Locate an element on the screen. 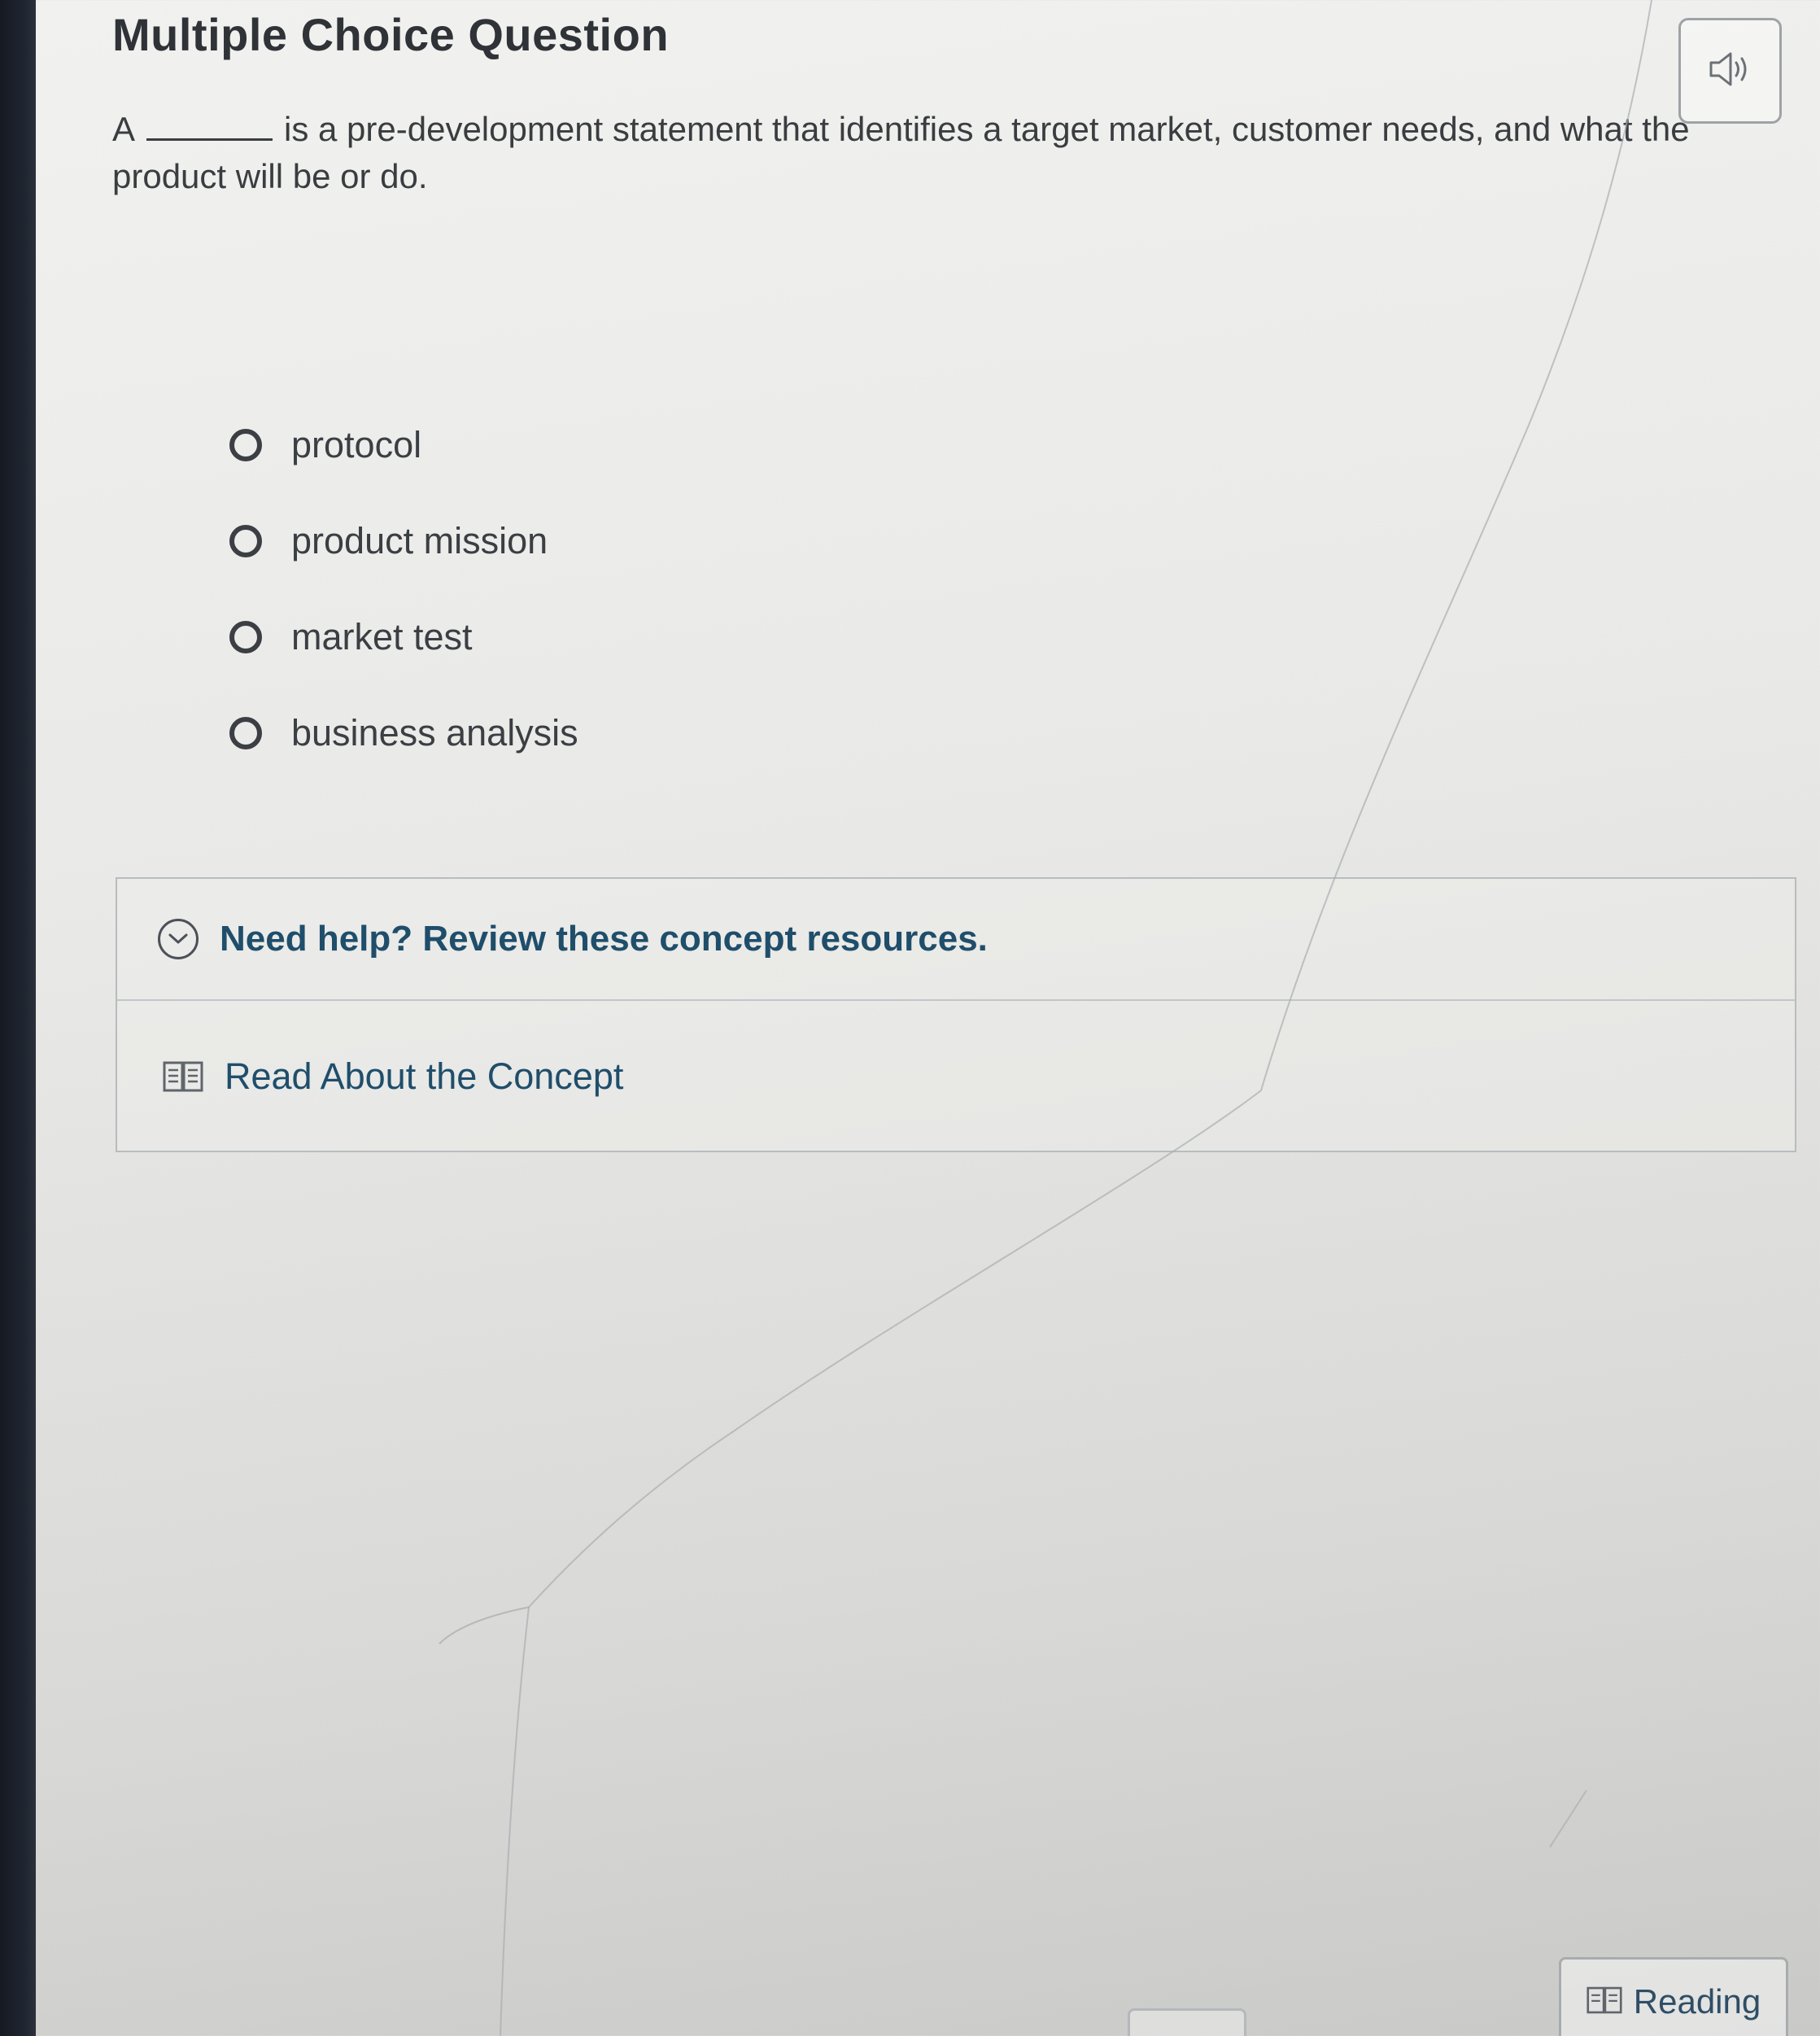 This screenshot has height=2036, width=1820. read-about-concept-link: Read About the Concept is located at coordinates (956, 1076).